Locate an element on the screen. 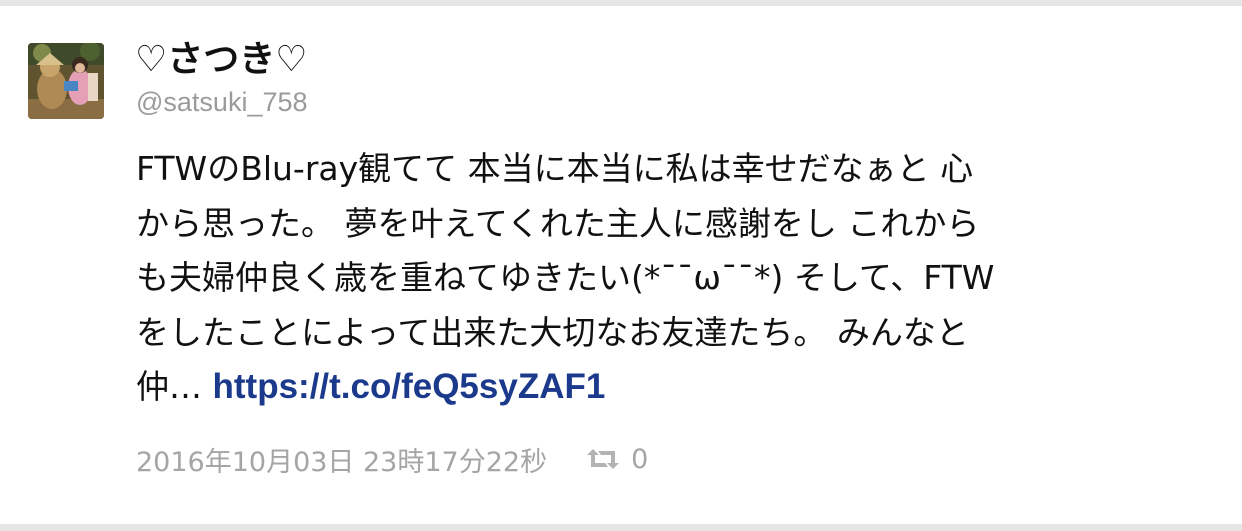 The width and height of the screenshot is (1242, 531). display-name: ♡さつき♡ is located at coordinates (221, 60).